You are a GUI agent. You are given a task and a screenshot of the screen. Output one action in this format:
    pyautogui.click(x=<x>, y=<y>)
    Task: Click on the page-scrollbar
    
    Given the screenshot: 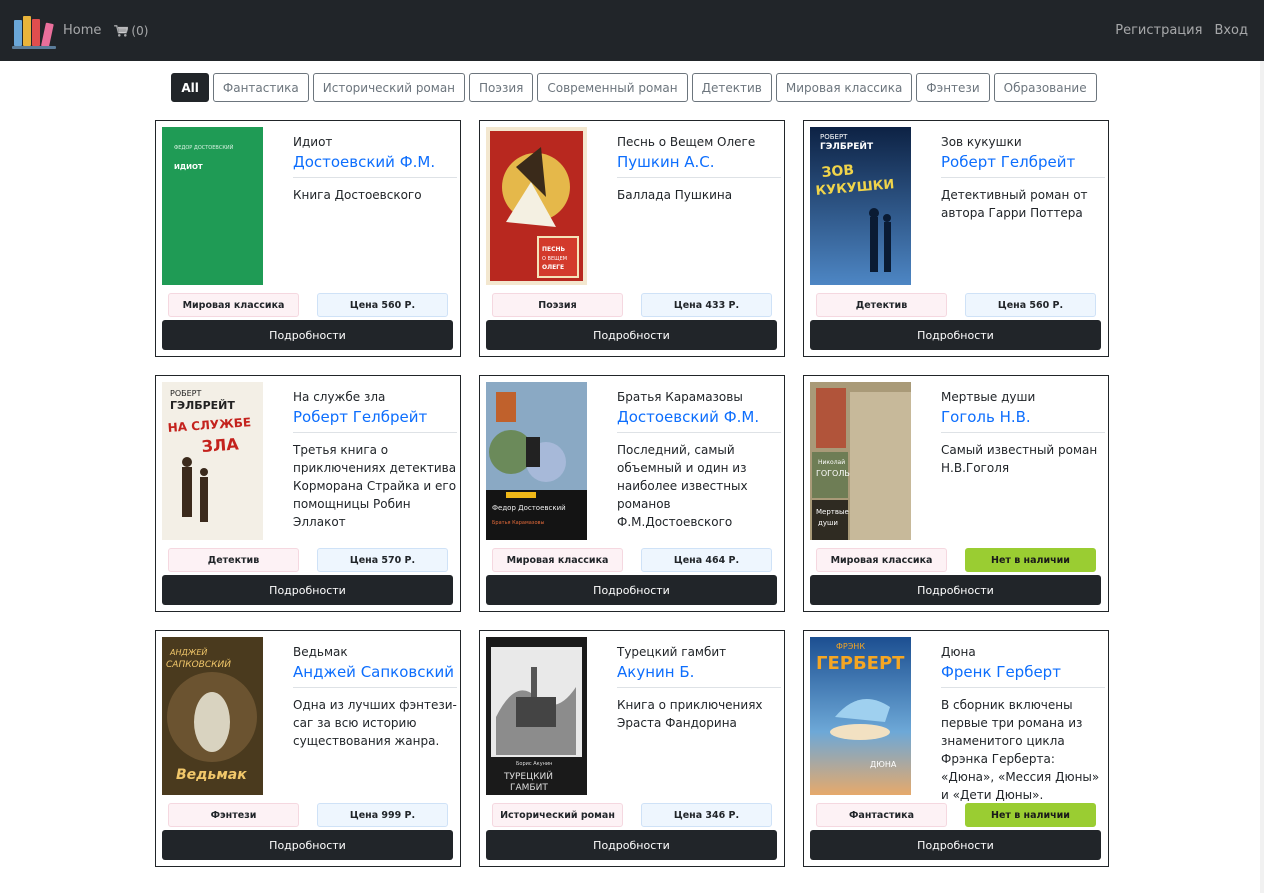 What is the action you would take?
    pyautogui.click(x=1262, y=477)
    